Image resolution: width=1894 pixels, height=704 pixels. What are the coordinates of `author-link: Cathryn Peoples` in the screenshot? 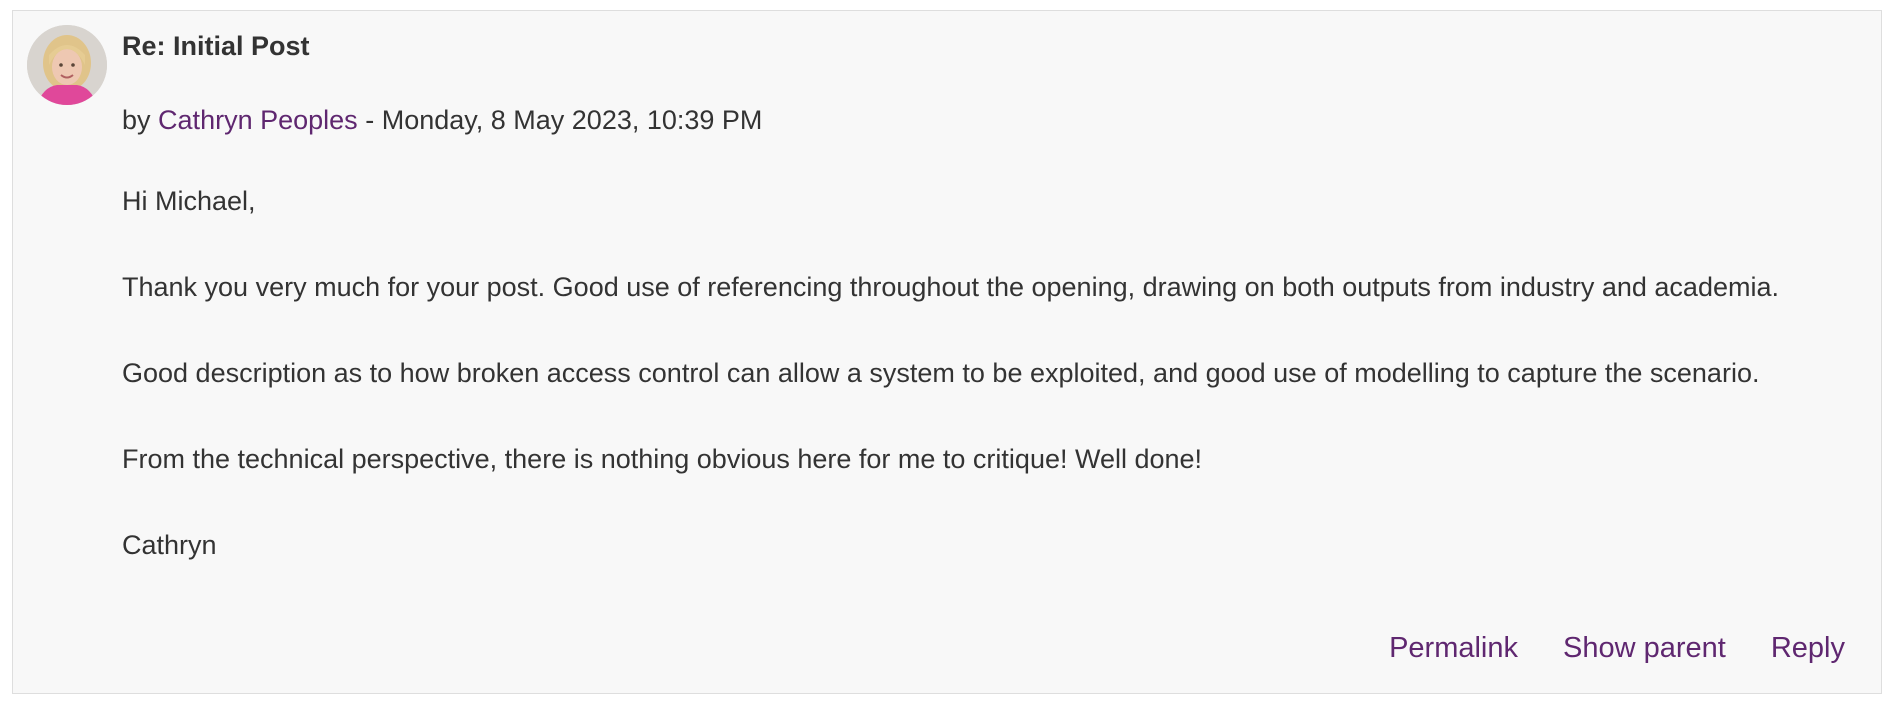 It's located at (258, 120).